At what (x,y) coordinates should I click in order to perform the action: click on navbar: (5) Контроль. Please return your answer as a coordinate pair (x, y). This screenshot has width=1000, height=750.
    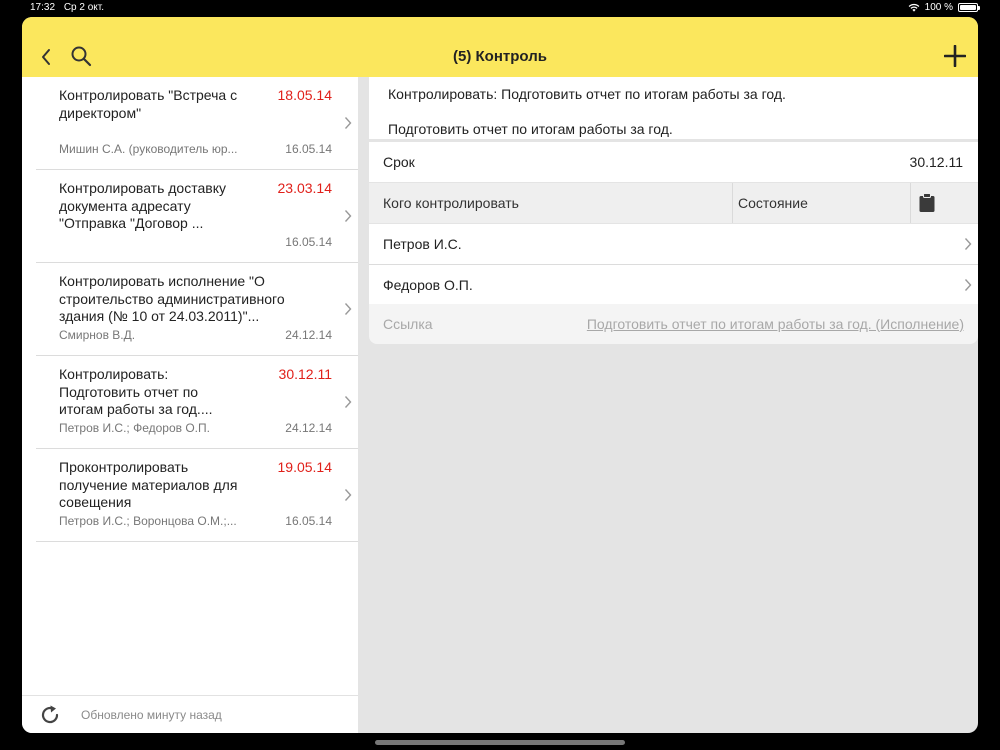
    Looking at the image, I should click on (500, 47).